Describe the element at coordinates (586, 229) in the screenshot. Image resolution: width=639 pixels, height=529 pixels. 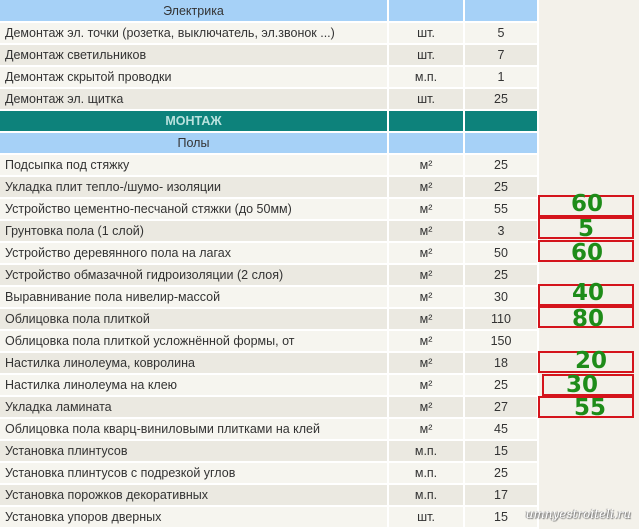
I see `annotation-value: 5` at that location.